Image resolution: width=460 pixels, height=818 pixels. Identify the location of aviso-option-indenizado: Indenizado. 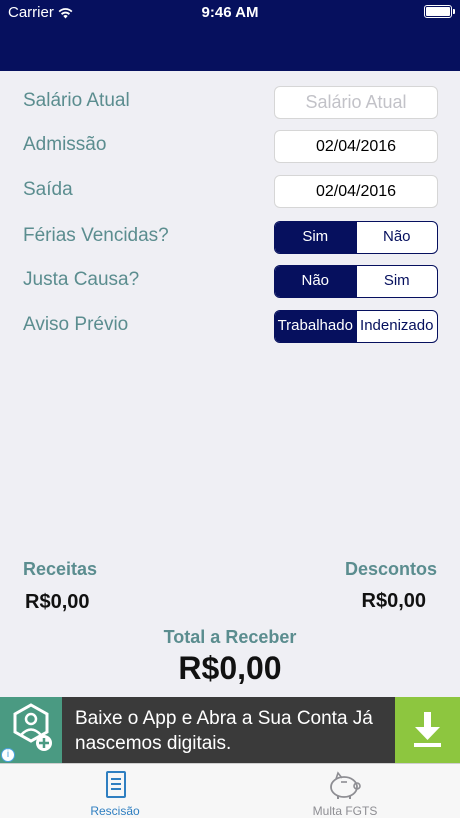
(396, 326).